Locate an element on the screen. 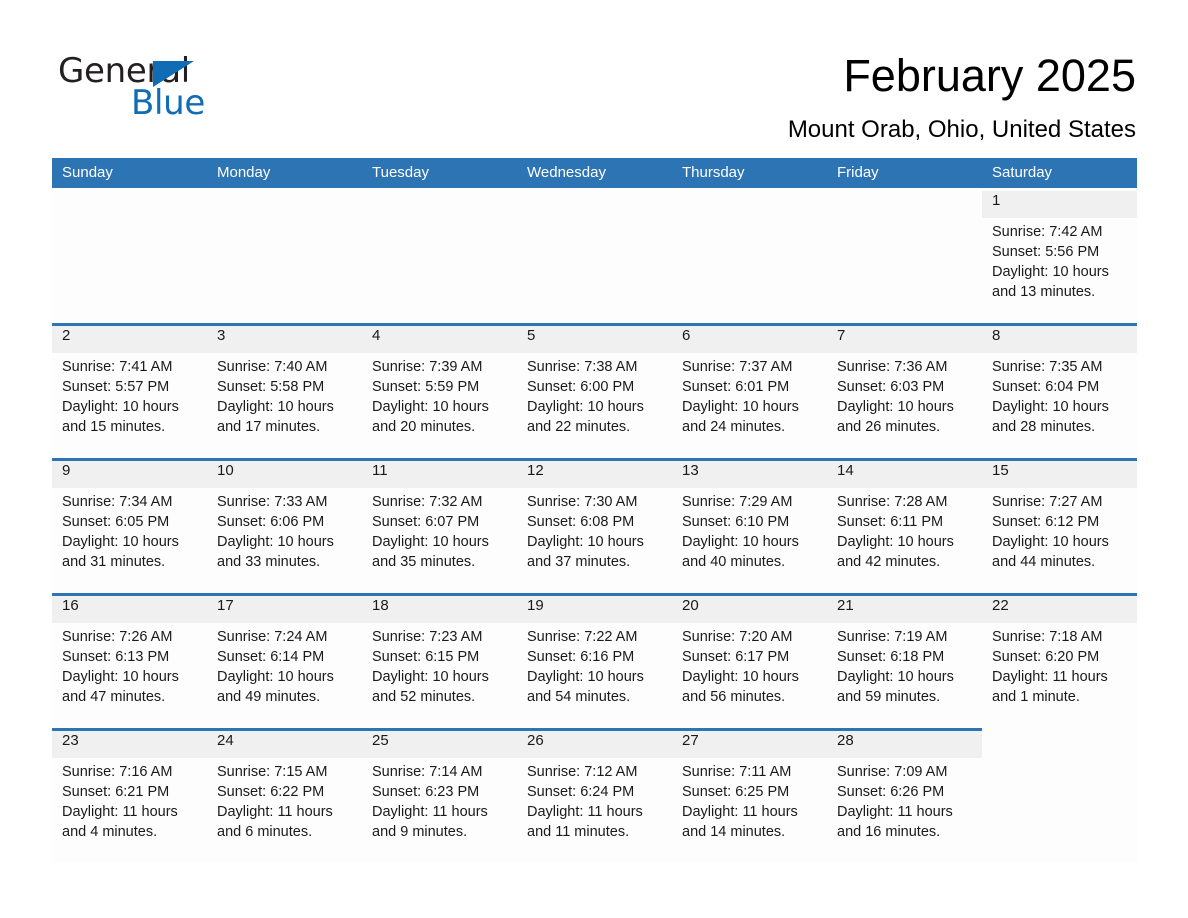 The height and width of the screenshot is (918, 1188). sunset-text: Sunset: 5:58 PM is located at coordinates (271, 387).